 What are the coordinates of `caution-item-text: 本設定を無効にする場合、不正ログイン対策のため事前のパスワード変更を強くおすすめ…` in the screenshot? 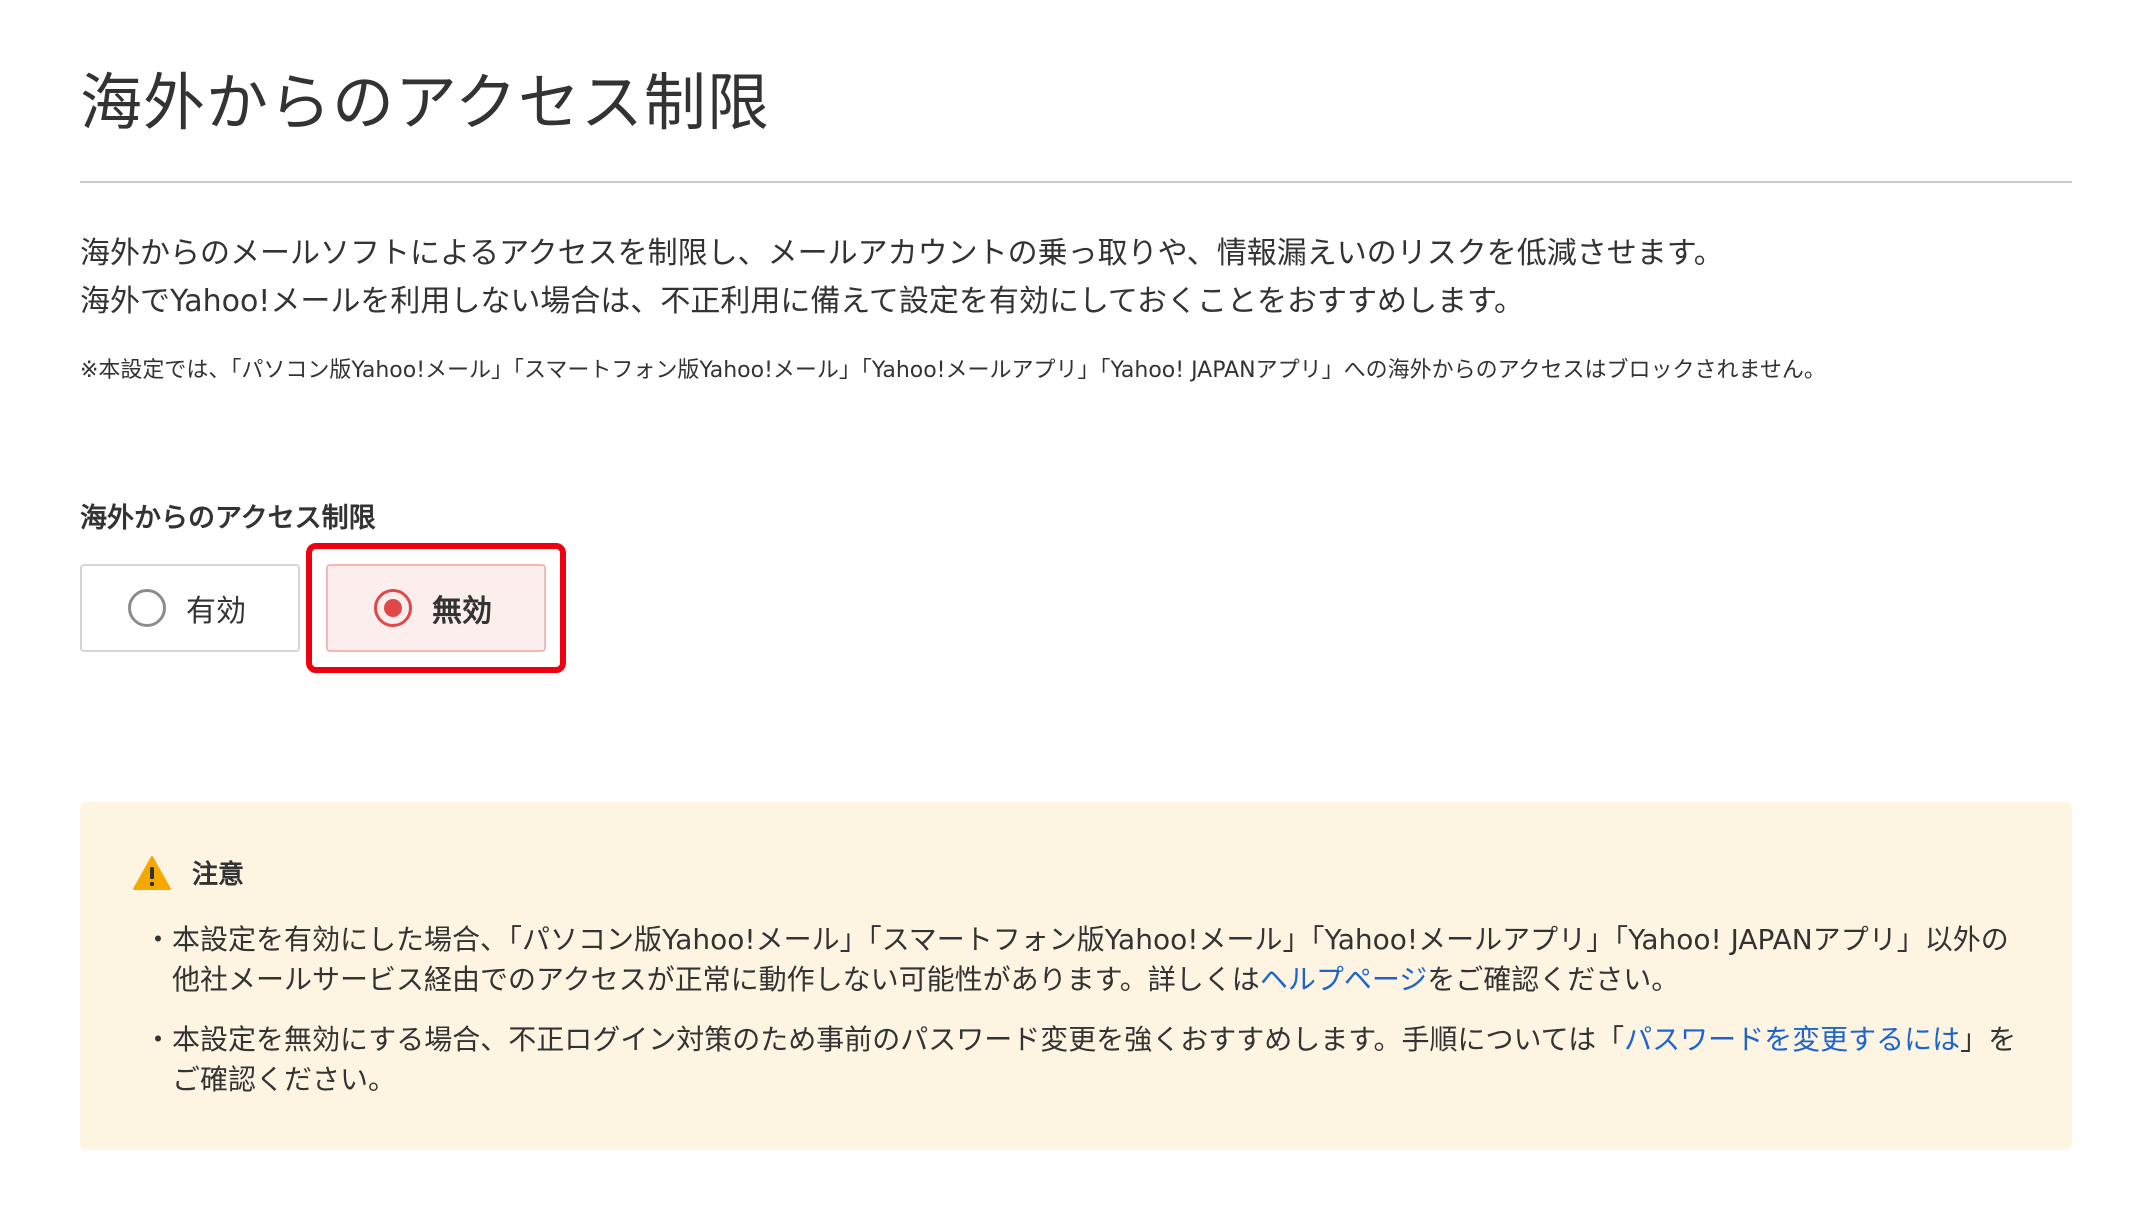 It's located at (898, 1039).